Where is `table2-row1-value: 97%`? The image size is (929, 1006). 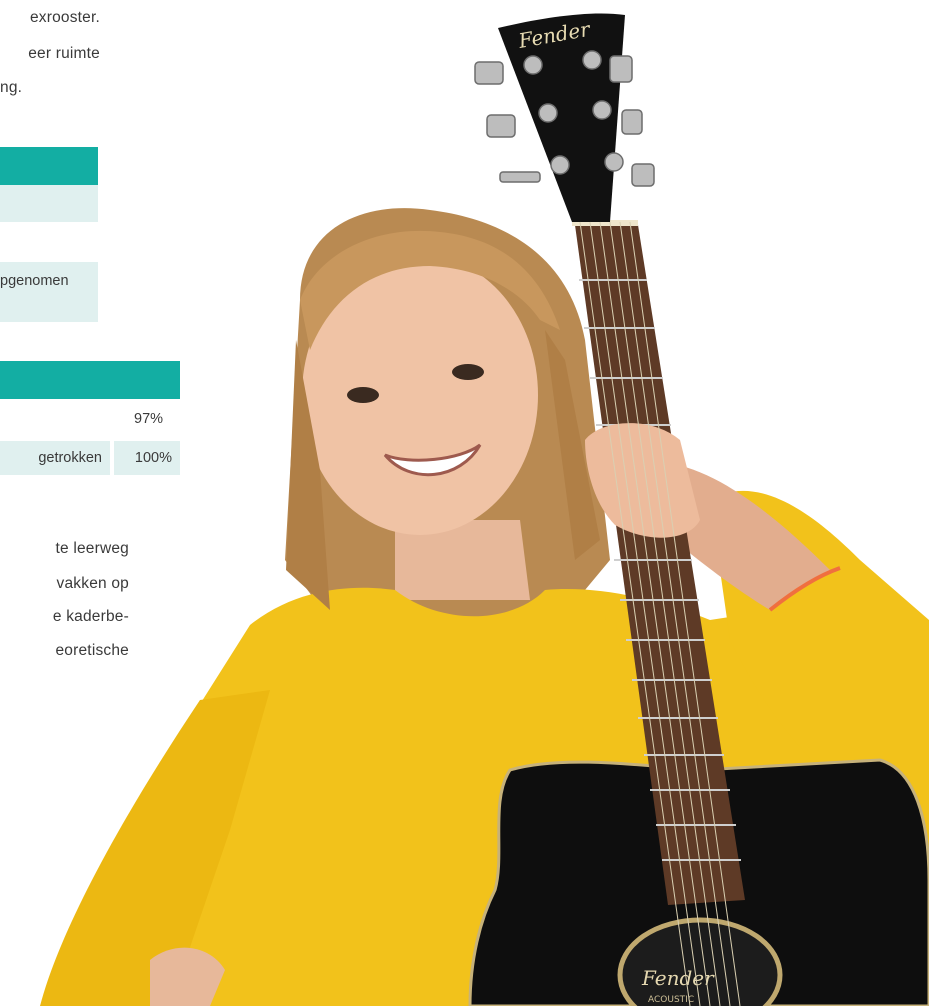
table2-row1-value: 97% is located at coordinates (149, 419).